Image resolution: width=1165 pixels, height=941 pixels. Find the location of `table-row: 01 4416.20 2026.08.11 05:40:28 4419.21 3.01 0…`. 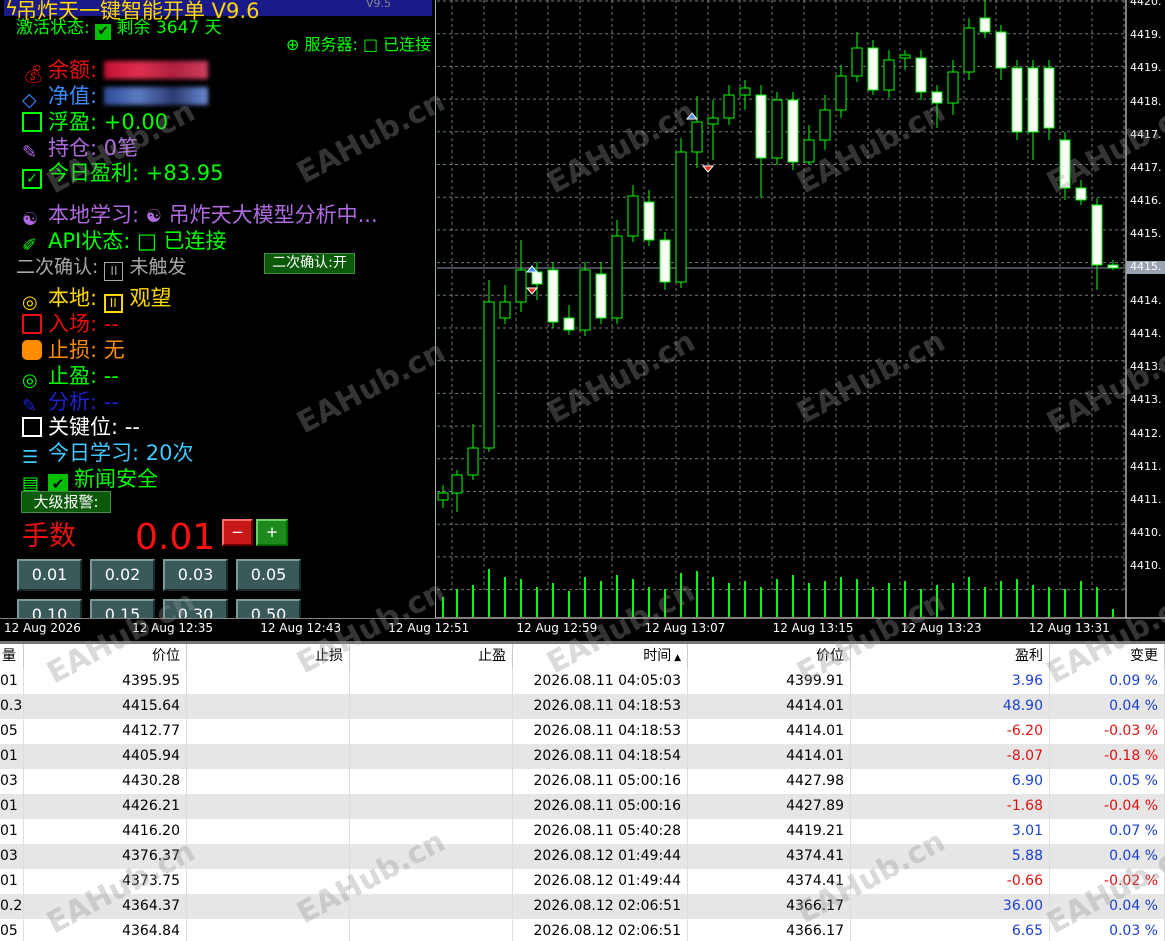

table-row: 01 4416.20 2026.08.11 05:40:28 4419.21 3.01 0… is located at coordinates (582, 831).